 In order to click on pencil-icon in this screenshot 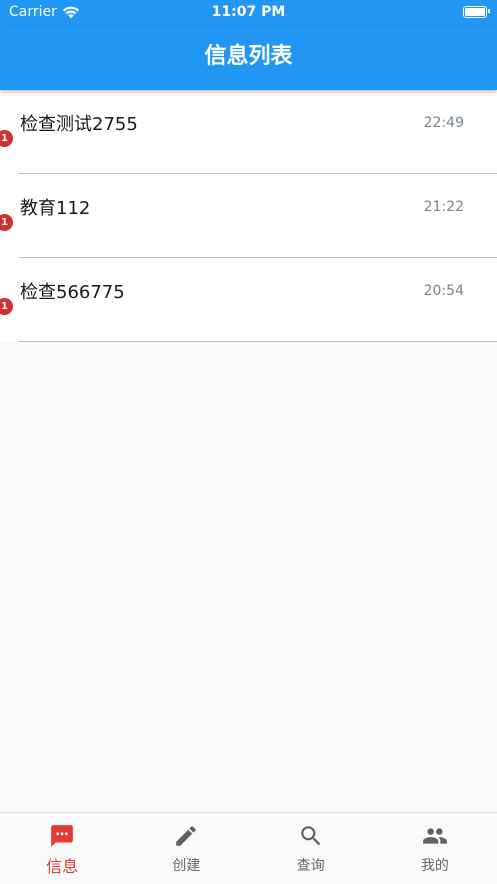, I will do `click(186, 836)`.